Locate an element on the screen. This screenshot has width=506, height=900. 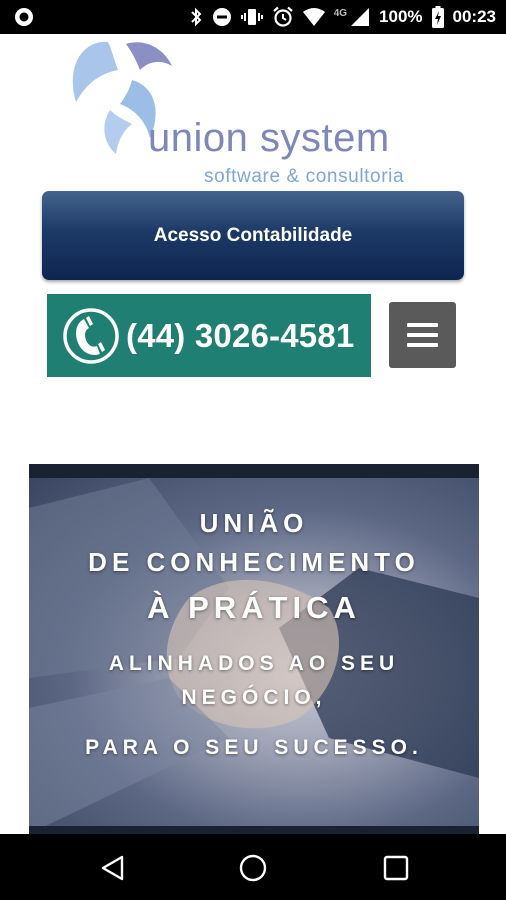
battery-charging-icon is located at coordinates (437, 17).